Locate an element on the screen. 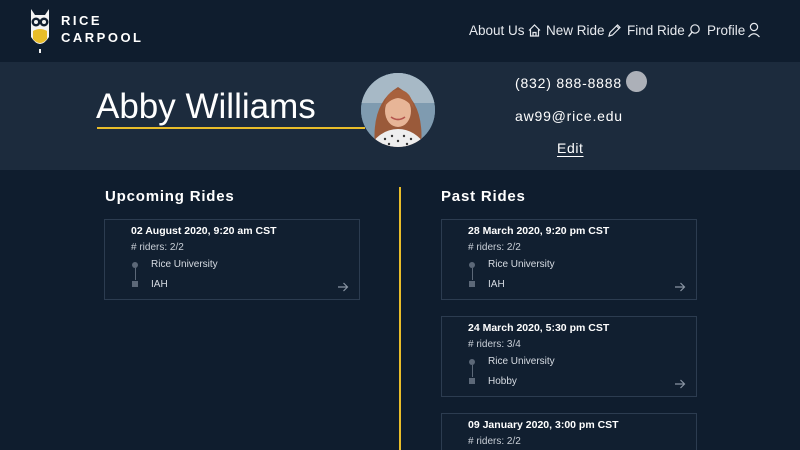  edit-profile-link: Edit is located at coordinates (570, 148).